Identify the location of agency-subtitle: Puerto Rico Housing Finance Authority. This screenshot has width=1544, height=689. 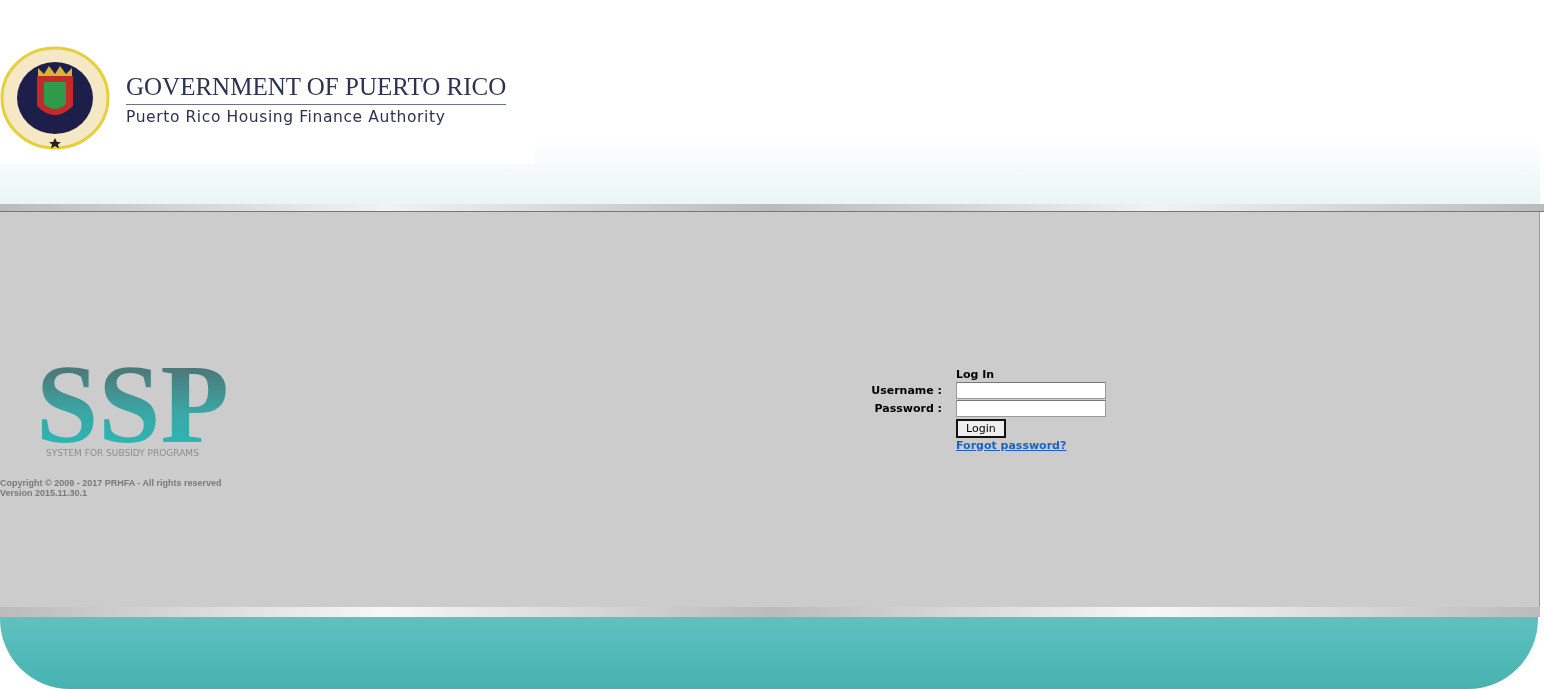
(286, 117).